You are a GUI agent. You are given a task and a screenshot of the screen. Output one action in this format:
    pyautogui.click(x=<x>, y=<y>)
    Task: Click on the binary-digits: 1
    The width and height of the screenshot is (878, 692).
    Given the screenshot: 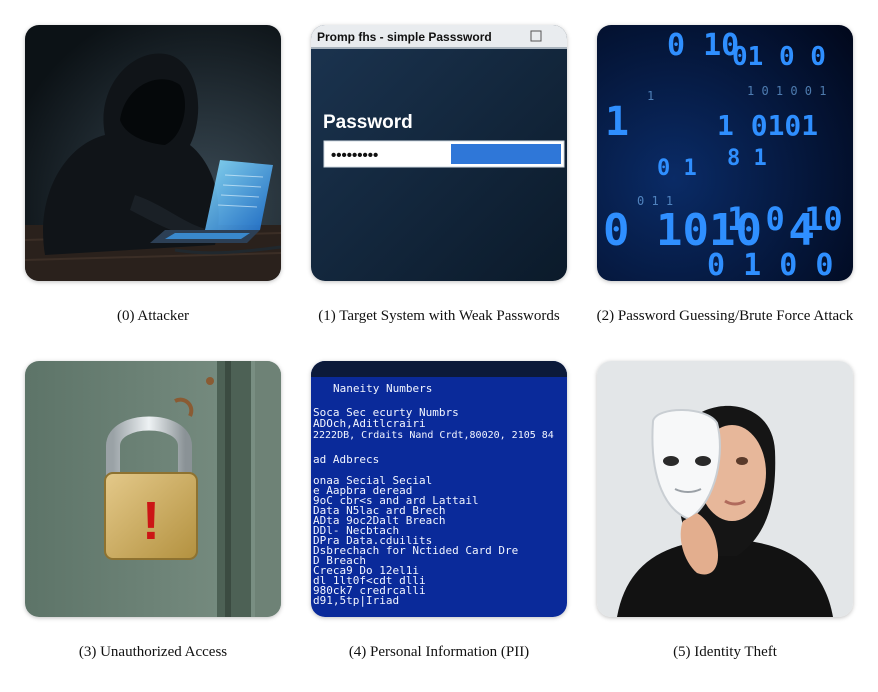 What is the action you would take?
    pyautogui.click(x=617, y=122)
    